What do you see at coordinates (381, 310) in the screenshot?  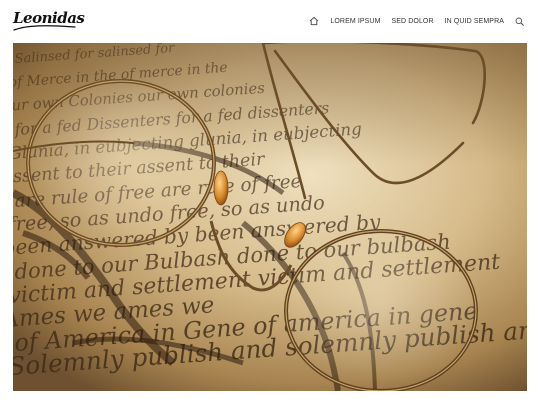 I see `right-lens` at bounding box center [381, 310].